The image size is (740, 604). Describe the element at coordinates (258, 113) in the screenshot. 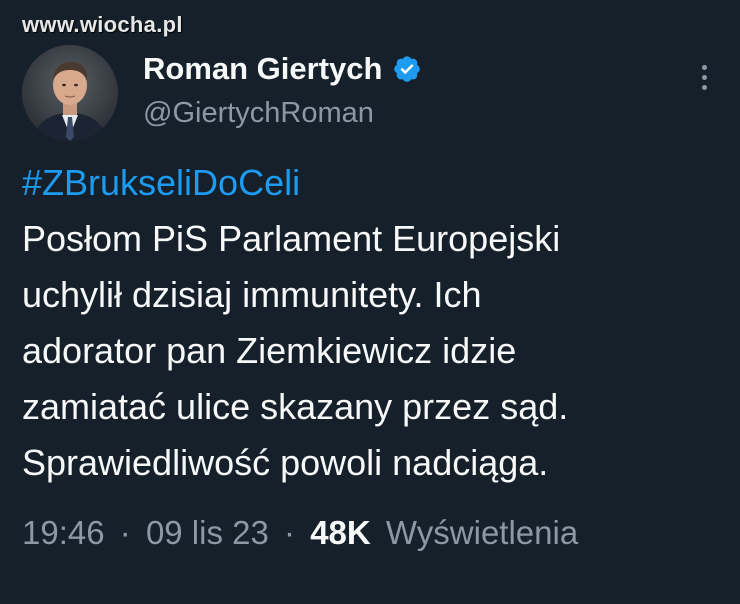

I see `author-handle: @GiertychRoman` at that location.